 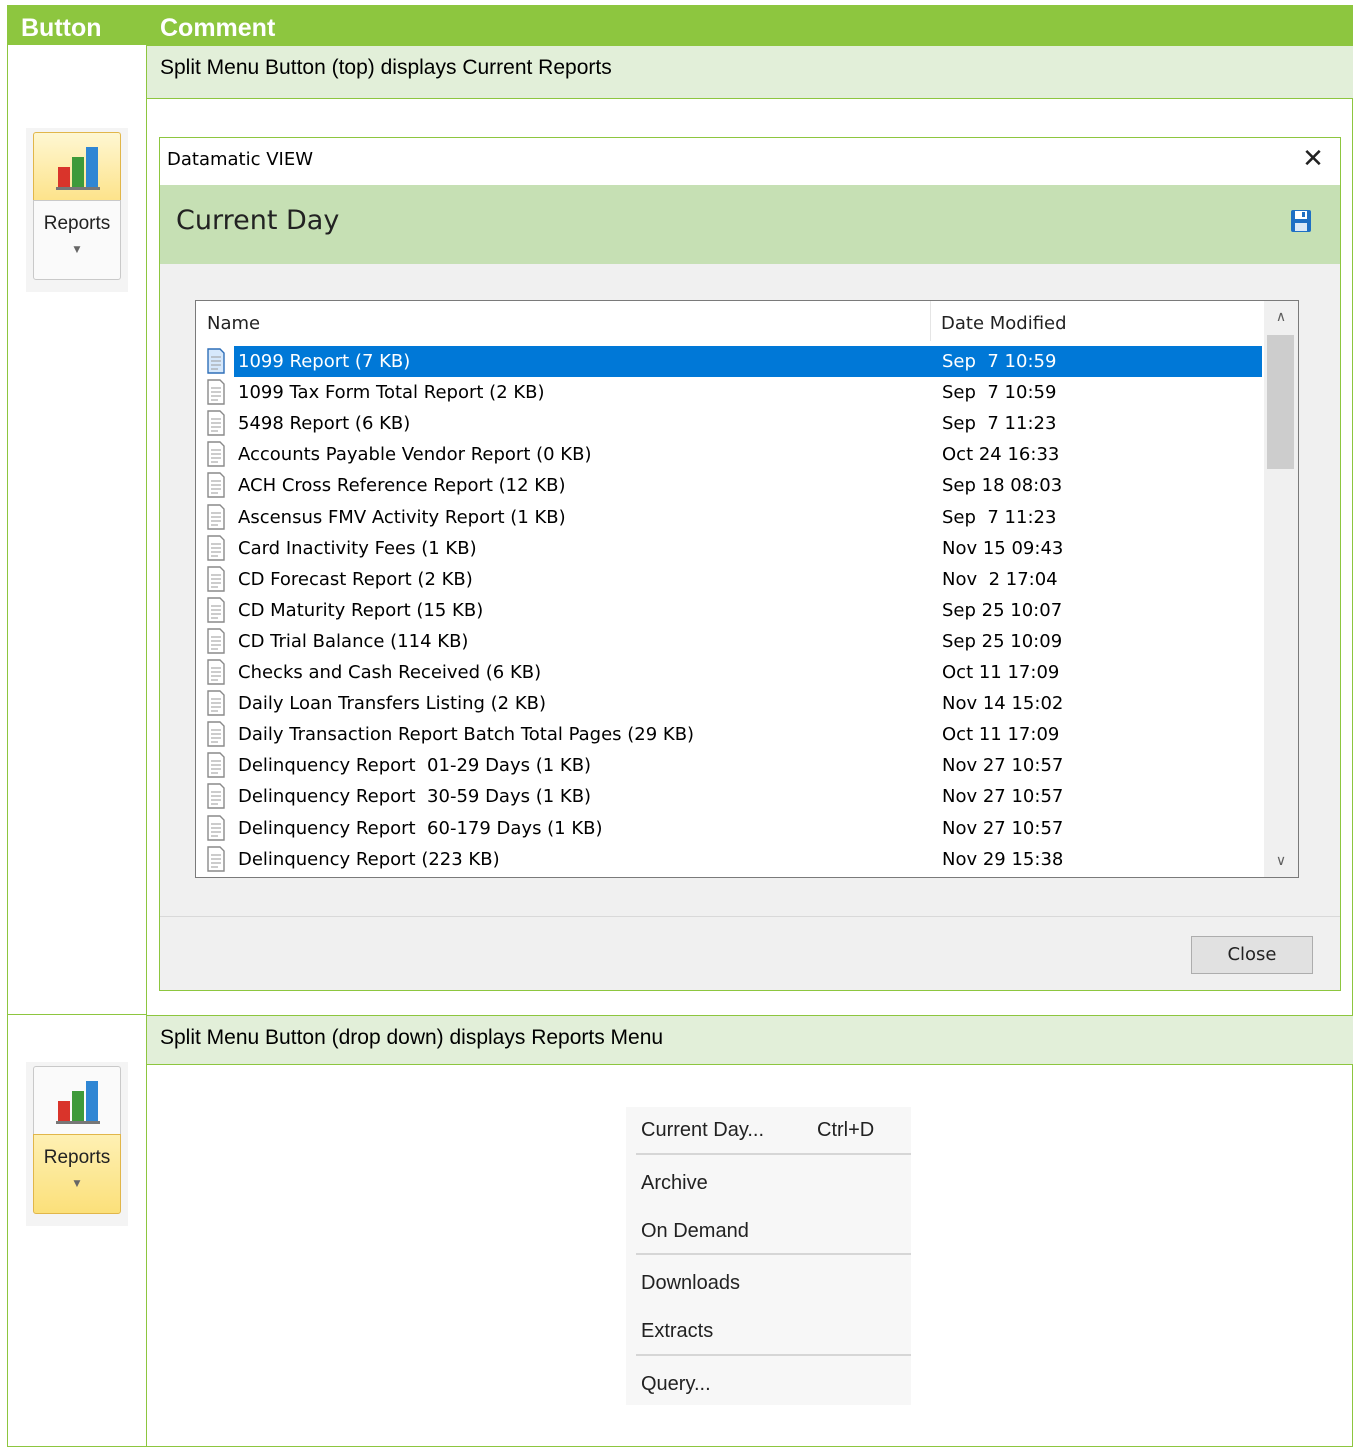 What do you see at coordinates (390, 672) in the screenshot?
I see `file-name: Checks and Cash Received (6 KB)` at bounding box center [390, 672].